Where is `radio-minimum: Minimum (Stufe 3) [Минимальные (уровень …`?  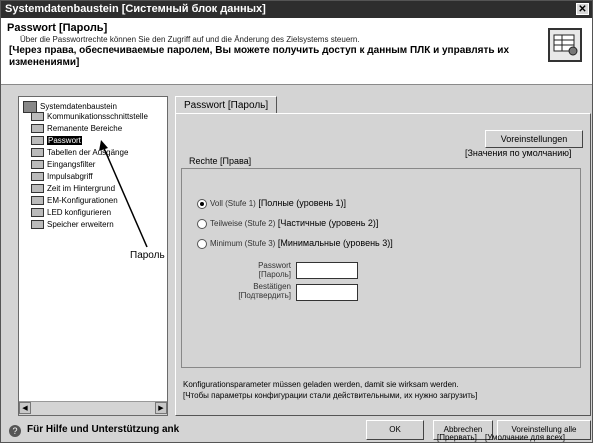 radio-minimum: Minimum (Stufe 3) [Минимальные (уровень … is located at coordinates (295, 243).